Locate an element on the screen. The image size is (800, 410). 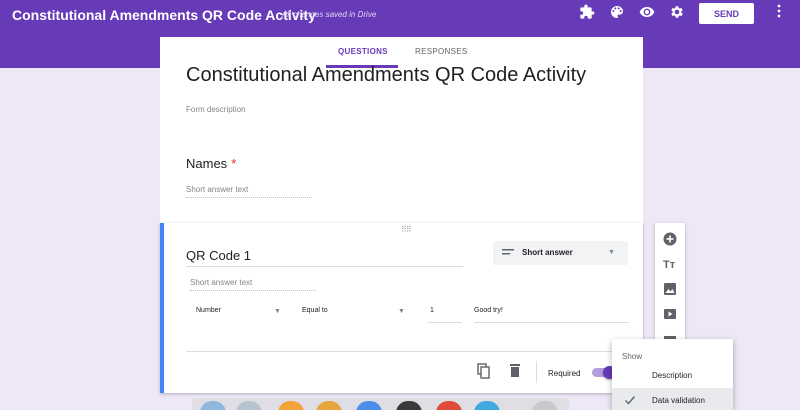
tab-responses: RESPONSES is located at coordinates (441, 51).